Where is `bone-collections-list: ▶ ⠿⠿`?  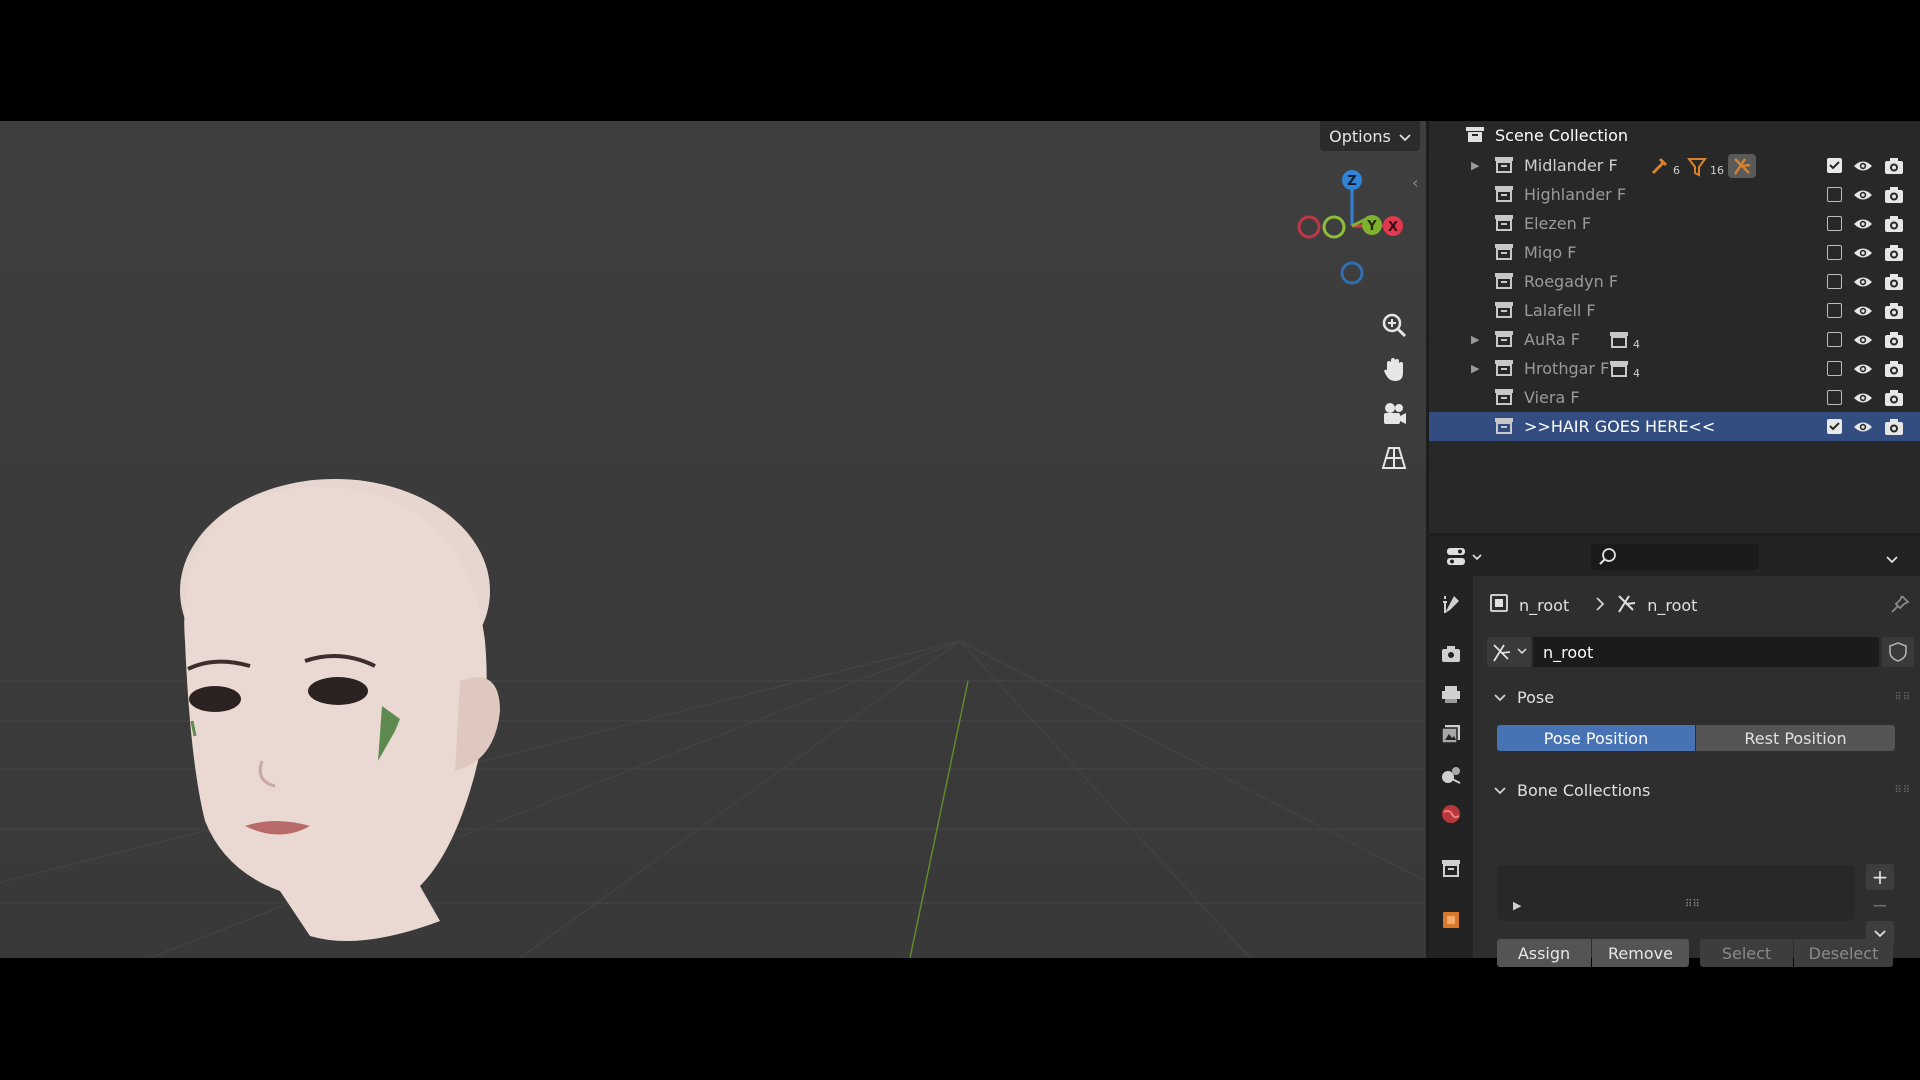 bone-collections-list: ▶ ⠿⠿ is located at coordinates (1676, 893).